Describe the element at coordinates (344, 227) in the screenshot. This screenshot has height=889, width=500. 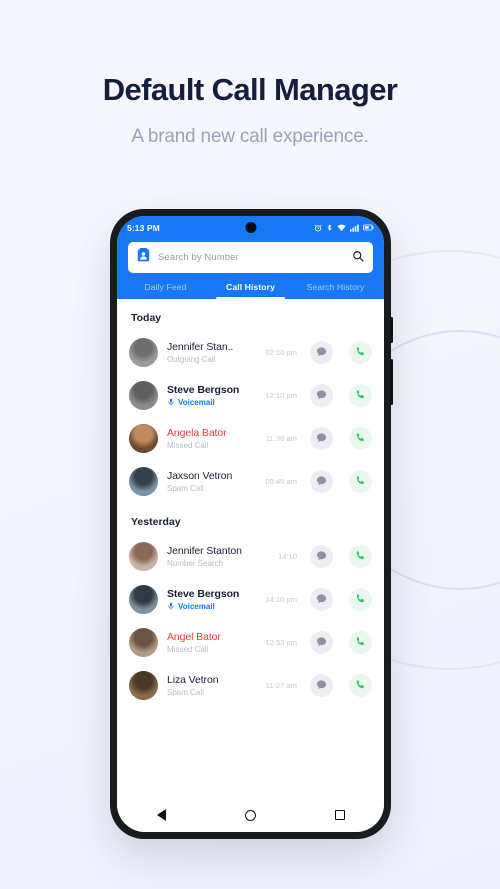
I see `status-bar-icons` at that location.